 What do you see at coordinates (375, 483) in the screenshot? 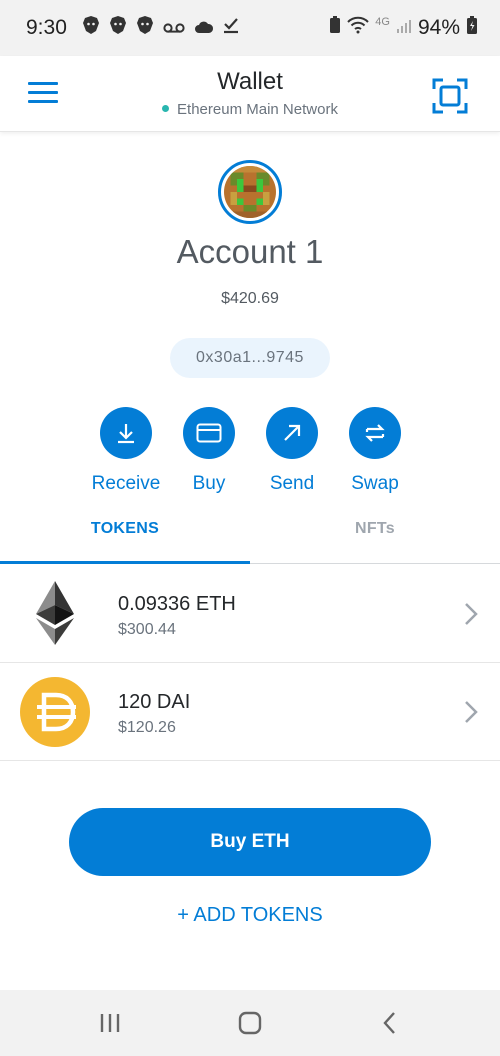
I see `swap-label: Swap` at bounding box center [375, 483].